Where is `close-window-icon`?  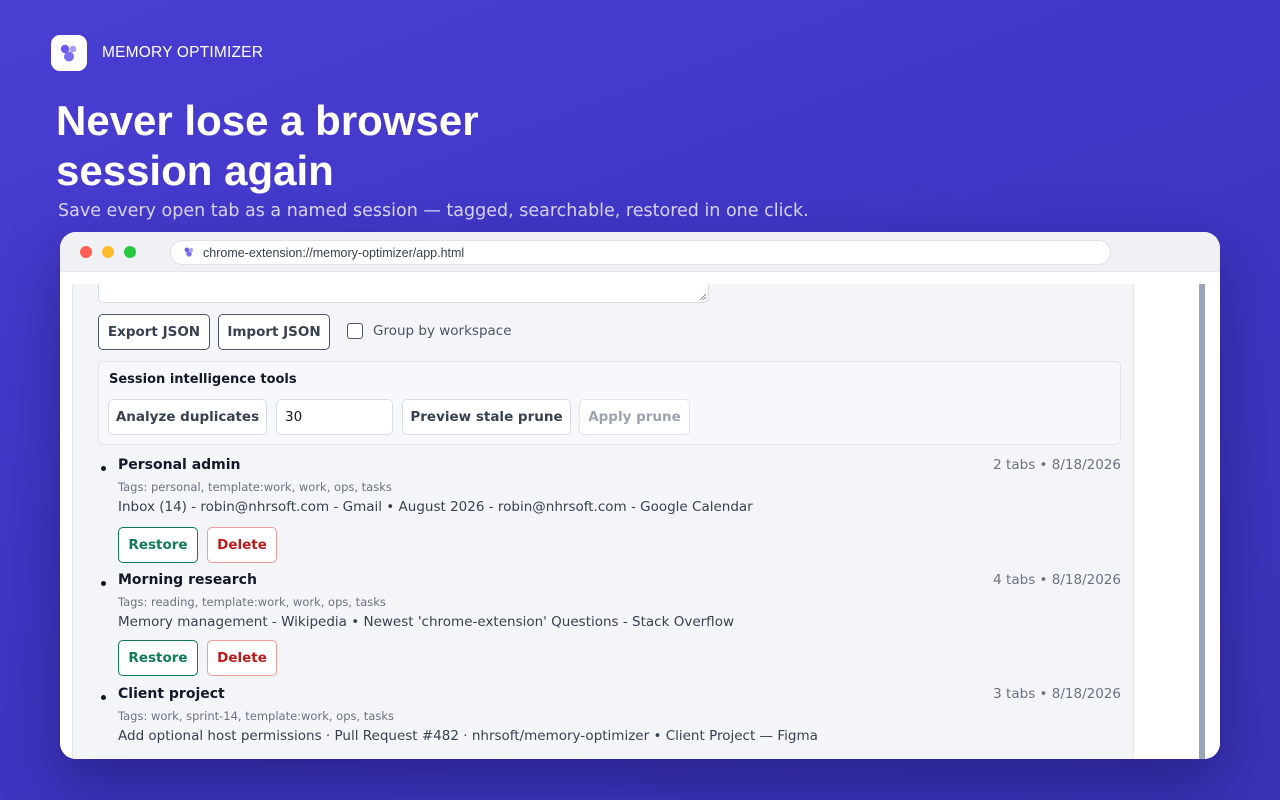 close-window-icon is located at coordinates (86, 252).